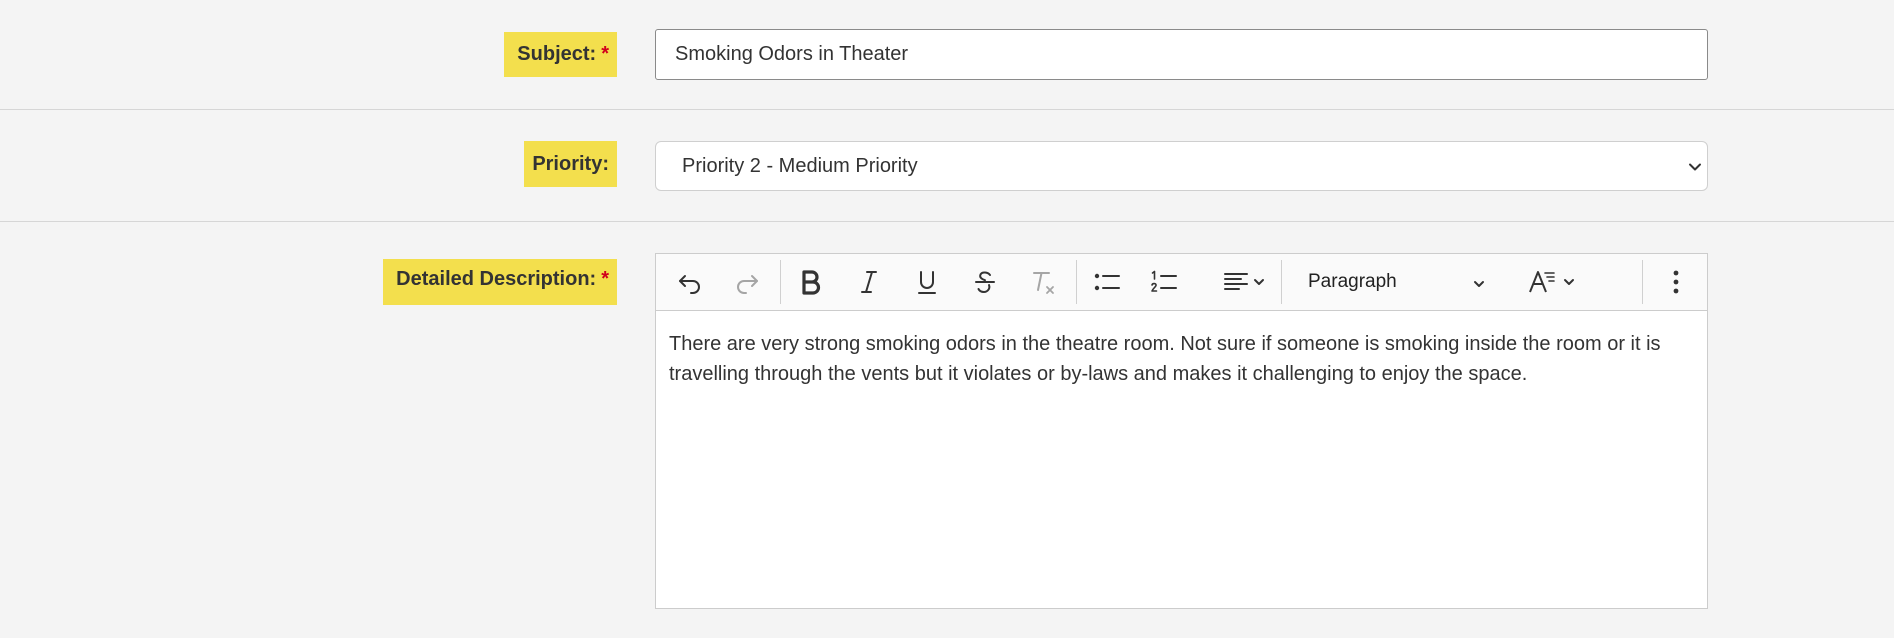  Describe the element at coordinates (557, 54) in the screenshot. I see `subject-label-text: Subject:` at that location.